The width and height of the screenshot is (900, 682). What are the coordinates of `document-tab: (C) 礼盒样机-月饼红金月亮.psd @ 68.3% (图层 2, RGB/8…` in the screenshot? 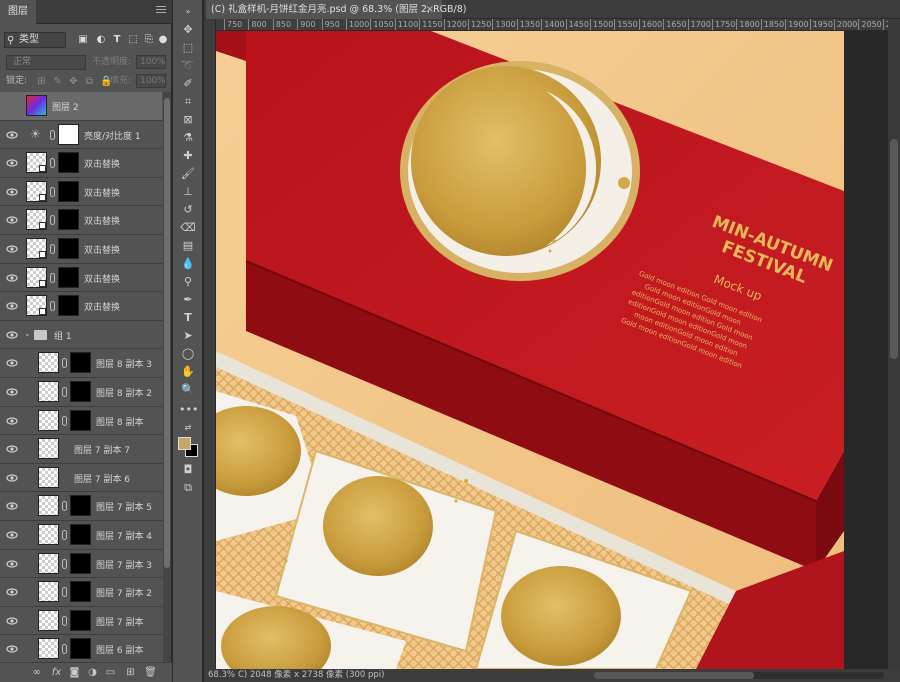 It's located at (336, 9).